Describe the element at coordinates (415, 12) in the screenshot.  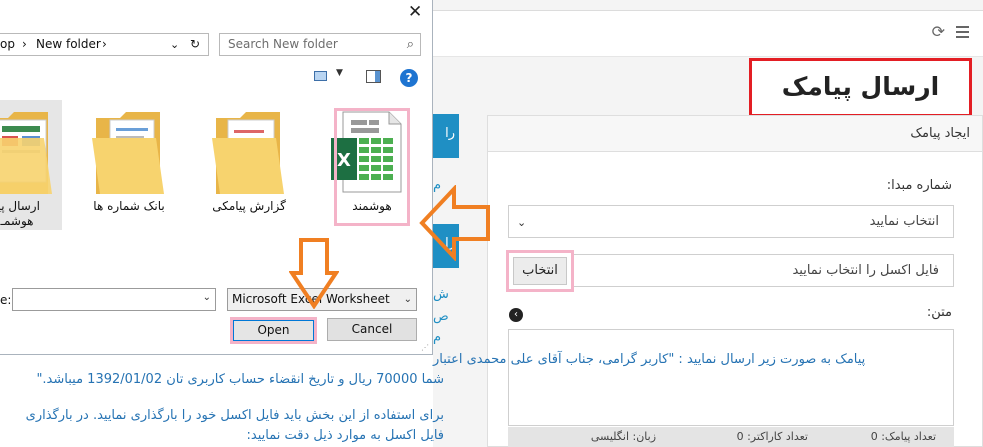
I see `close-icon: ✕` at that location.